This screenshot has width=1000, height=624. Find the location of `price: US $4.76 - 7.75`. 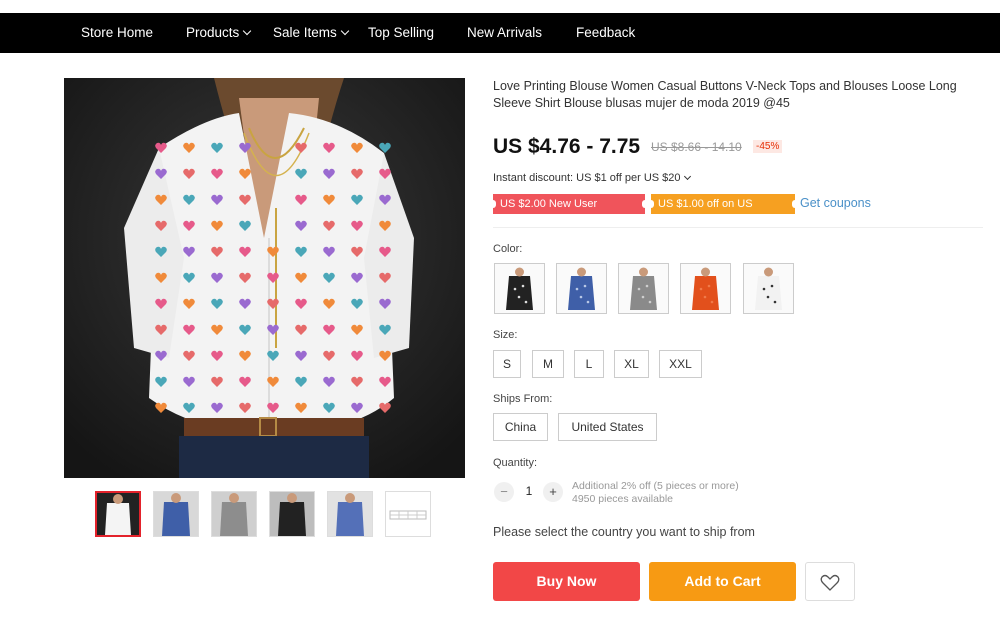

price: US $4.76 - 7.75 is located at coordinates (567, 146).